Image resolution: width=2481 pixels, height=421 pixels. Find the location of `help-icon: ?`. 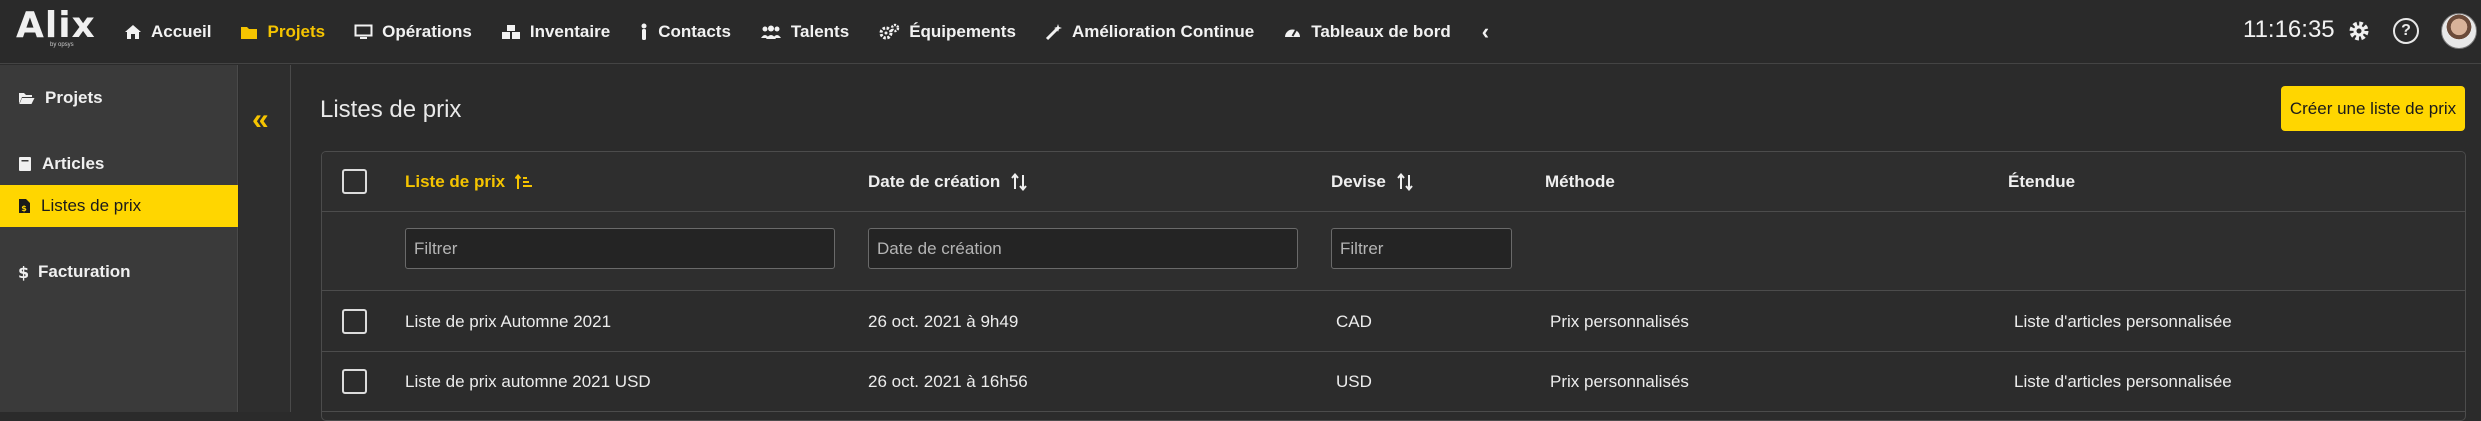

help-icon: ? is located at coordinates (2406, 31).